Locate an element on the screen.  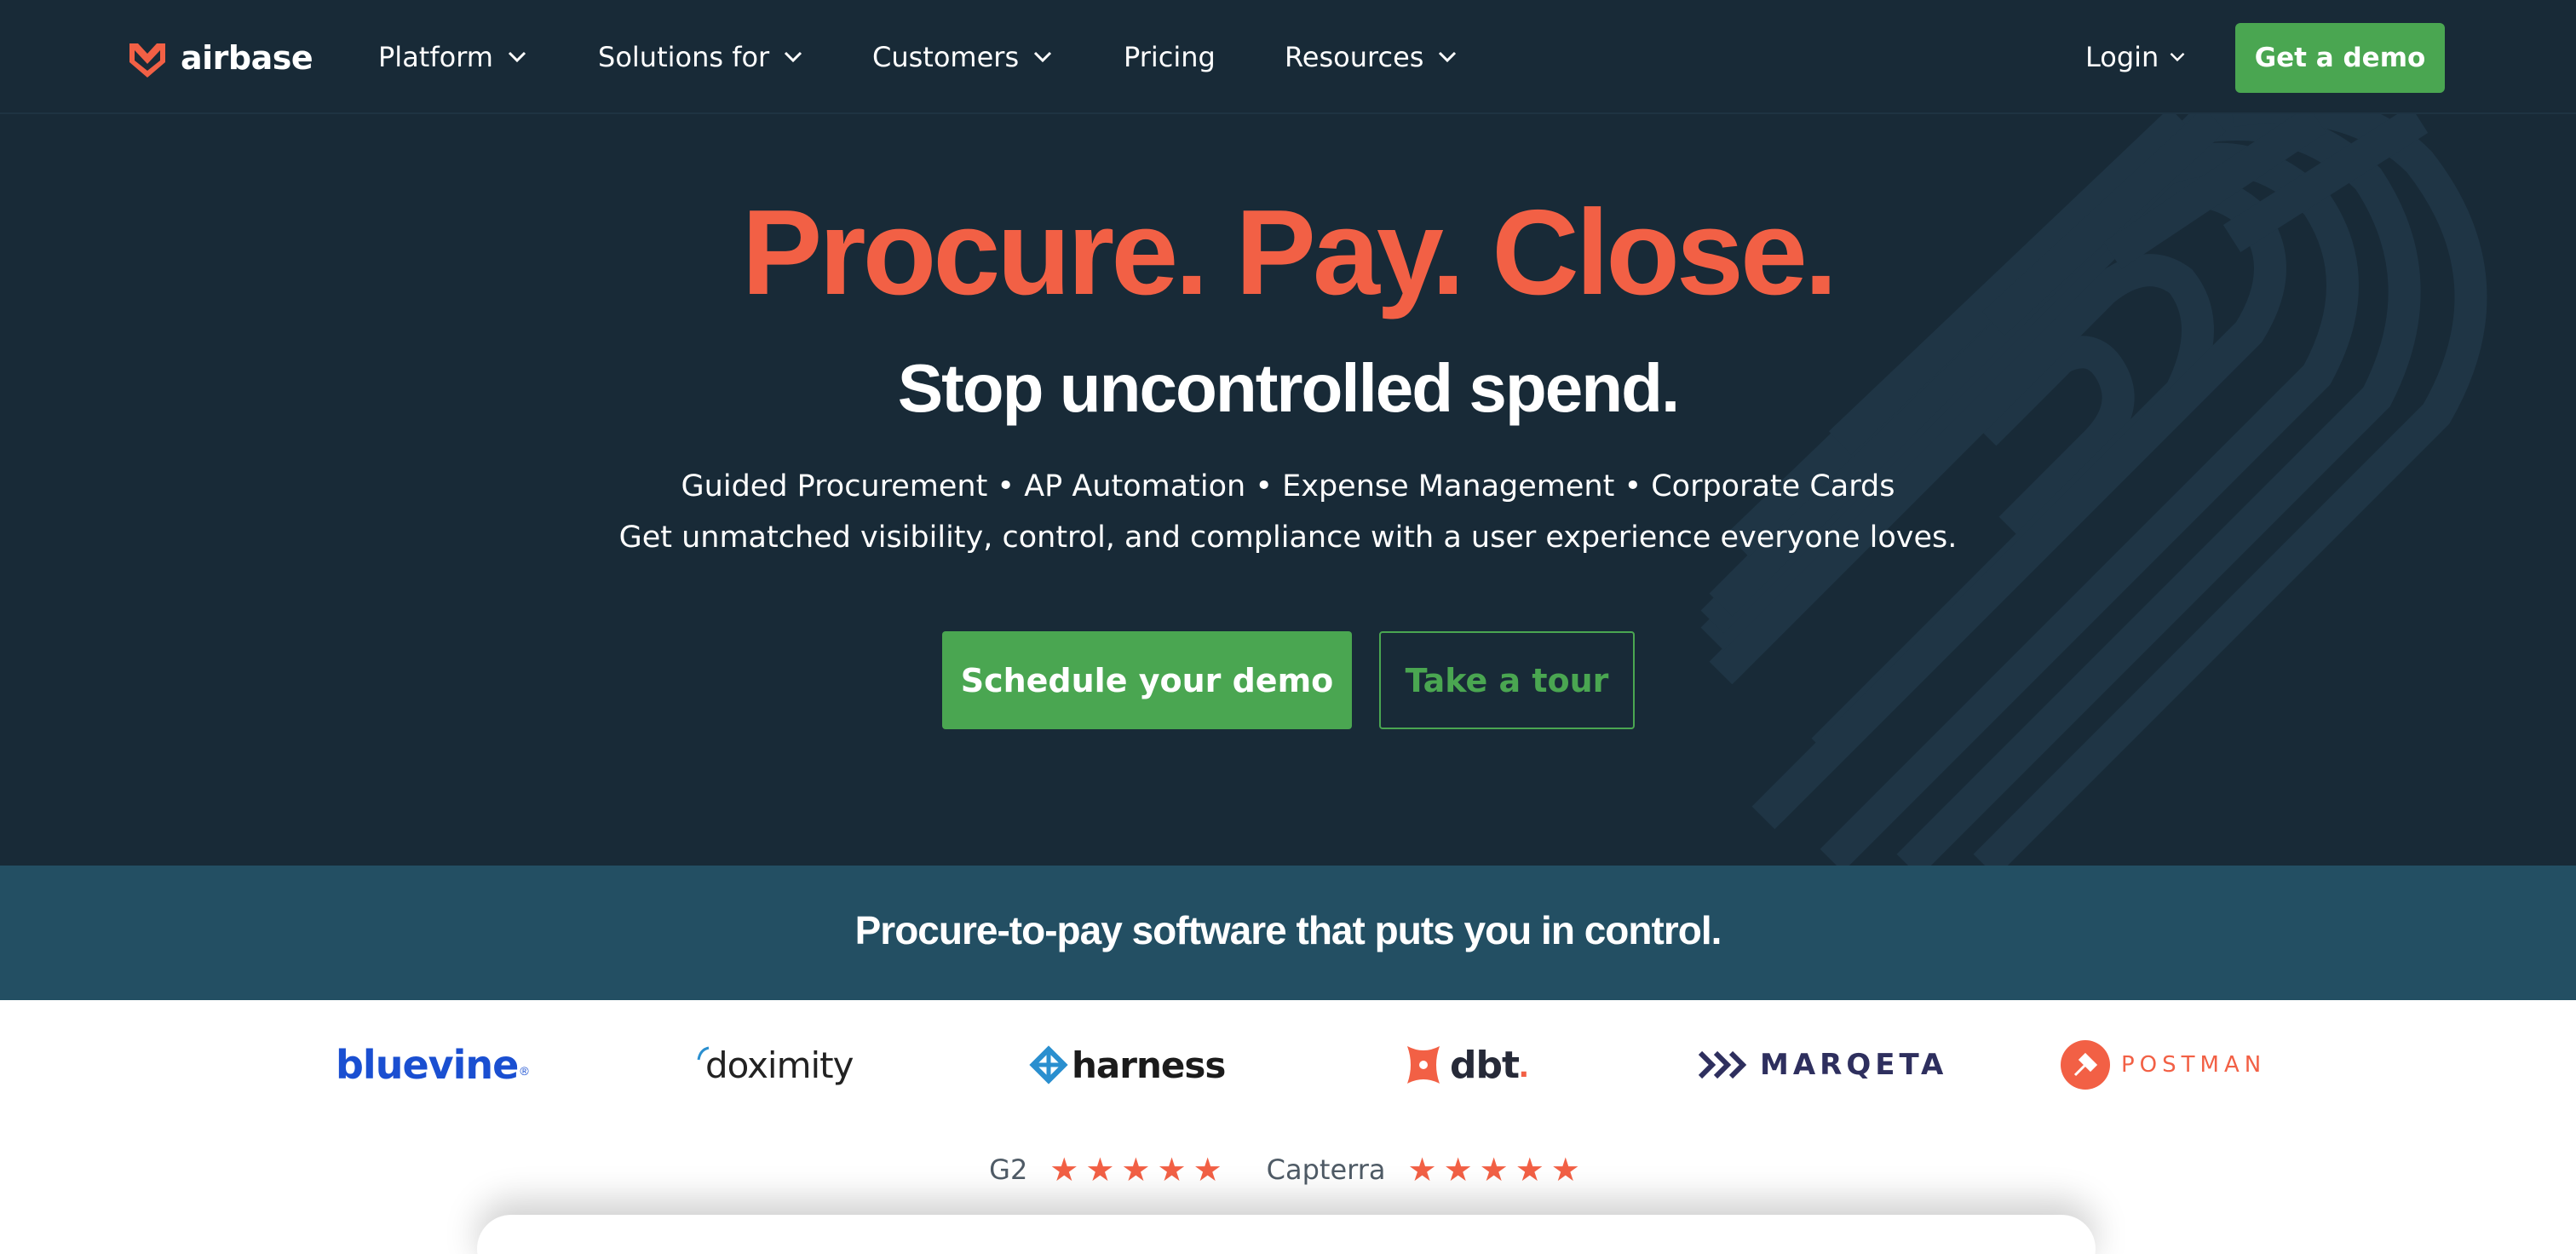
harness-logo-text: harness is located at coordinates (1149, 1065).